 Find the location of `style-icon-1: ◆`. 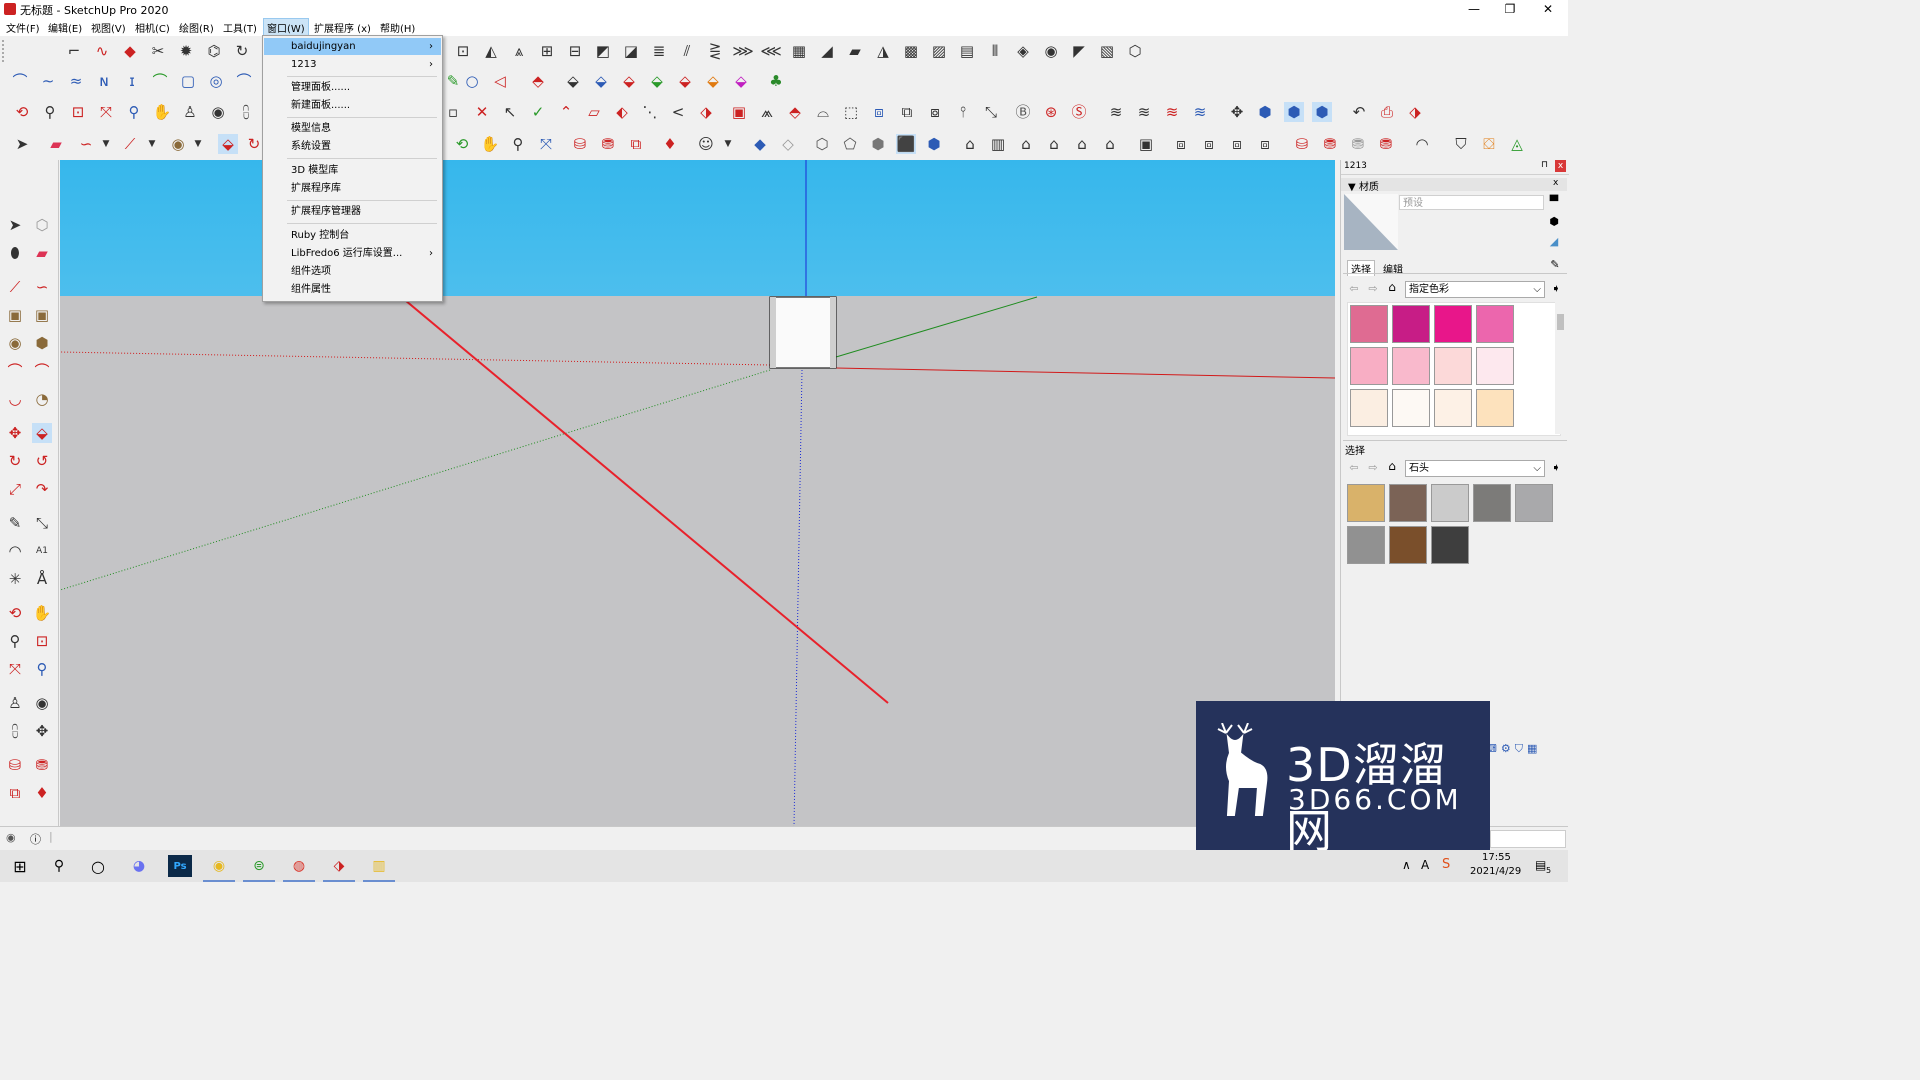

style-icon-1: ◆ is located at coordinates (760, 144).